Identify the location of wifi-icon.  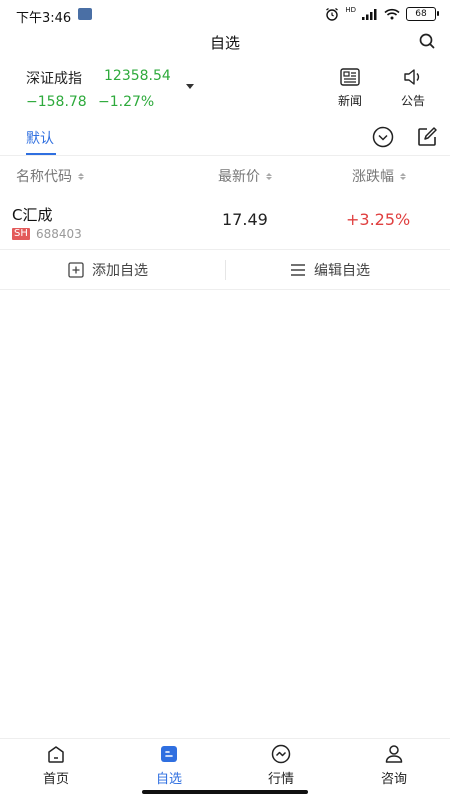
(392, 14).